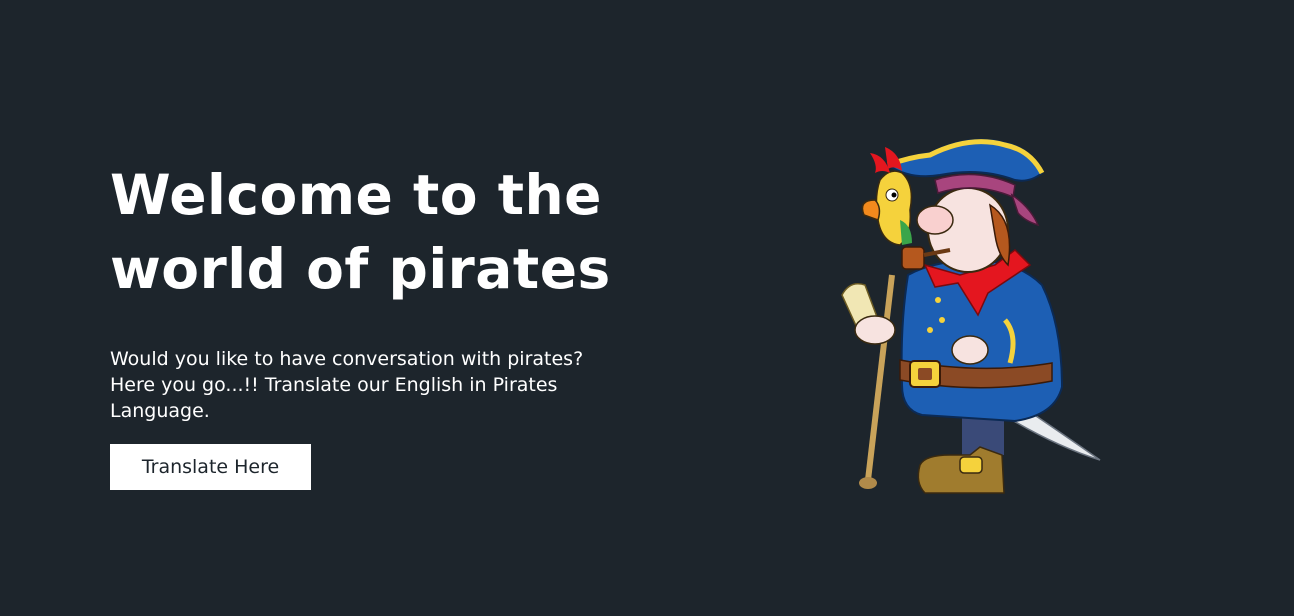  What do you see at coordinates (370, 232) in the screenshot?
I see `hero-title: Welcome to the world of pirates` at bounding box center [370, 232].